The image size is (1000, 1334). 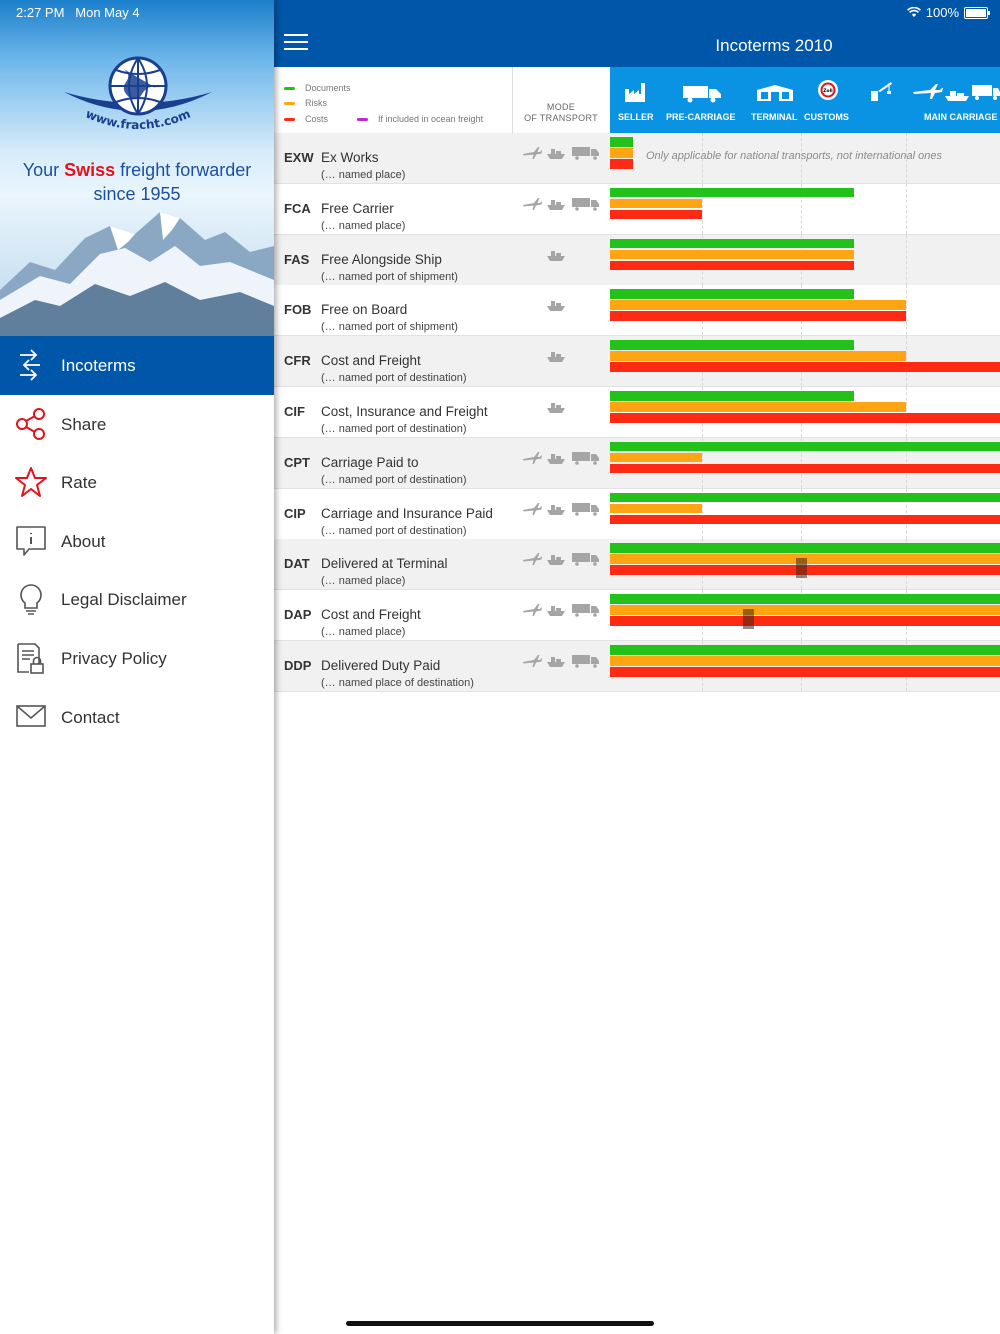 I want to click on incoterm-name: Carriage Paid to, so click(x=370, y=462).